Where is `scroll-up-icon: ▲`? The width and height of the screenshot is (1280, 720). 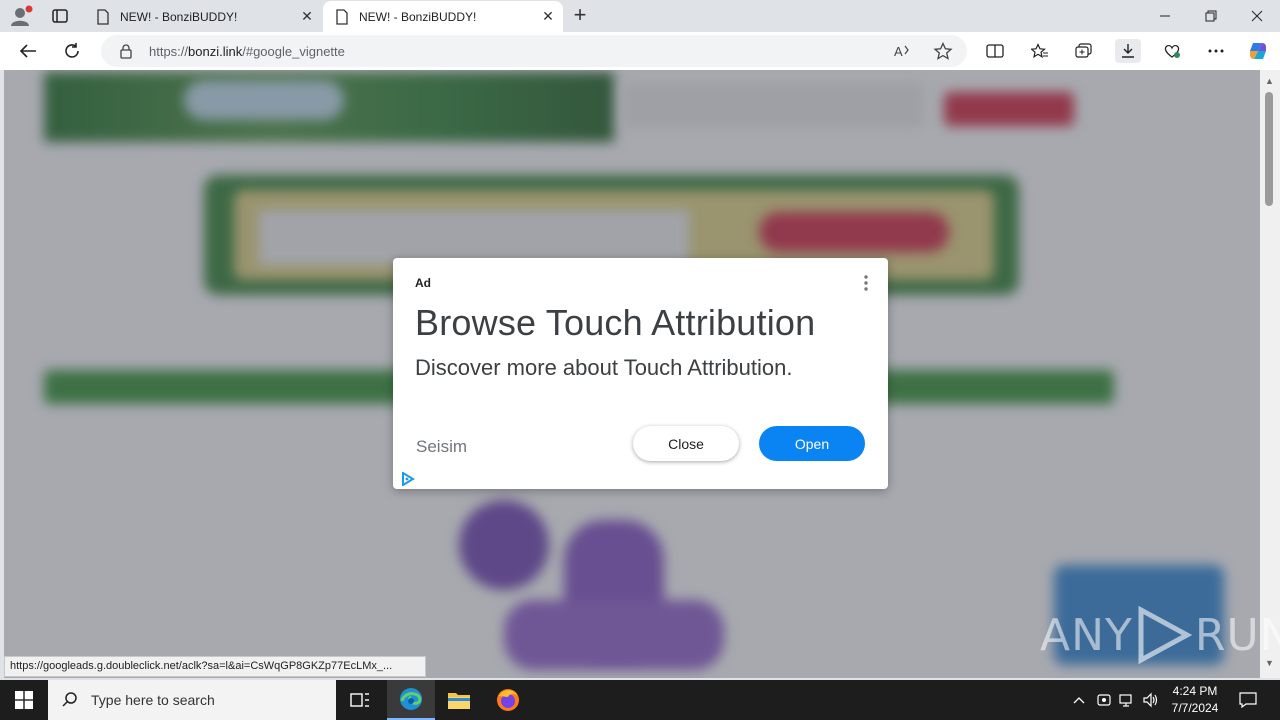
scroll-up-icon: ▲ is located at coordinates (1269, 81).